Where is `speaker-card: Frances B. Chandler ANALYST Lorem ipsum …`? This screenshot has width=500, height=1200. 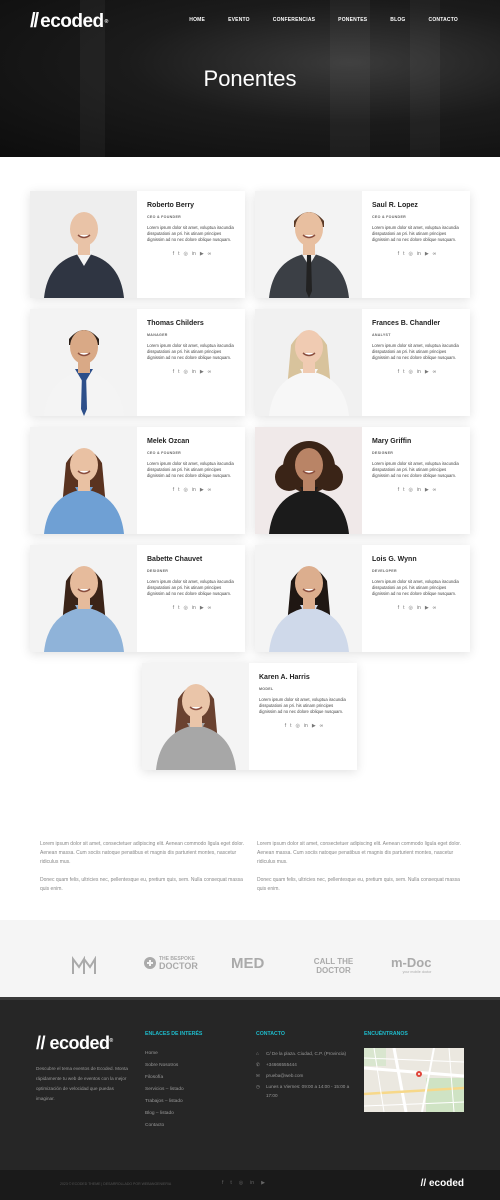
speaker-card: Frances B. Chandler ANALYST Lorem ipsum … is located at coordinates (362, 362).